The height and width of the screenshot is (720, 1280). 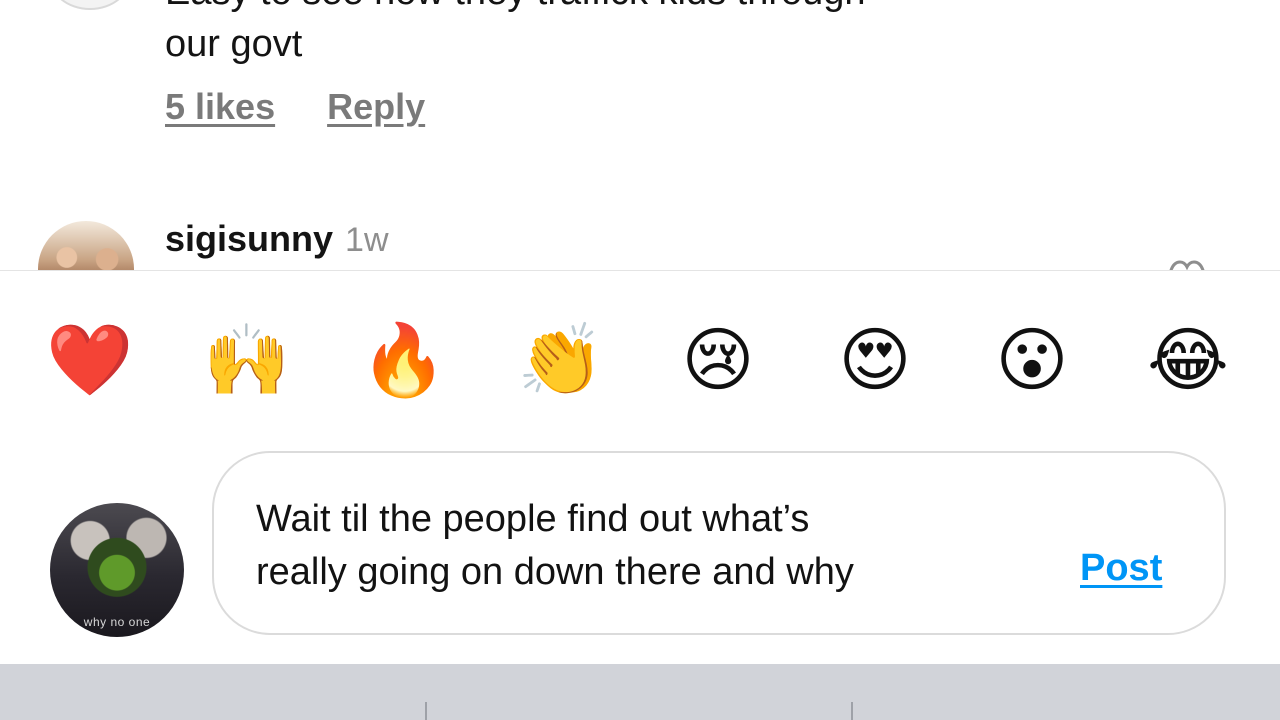 I want to click on reply-link: Reply, so click(x=376, y=107).